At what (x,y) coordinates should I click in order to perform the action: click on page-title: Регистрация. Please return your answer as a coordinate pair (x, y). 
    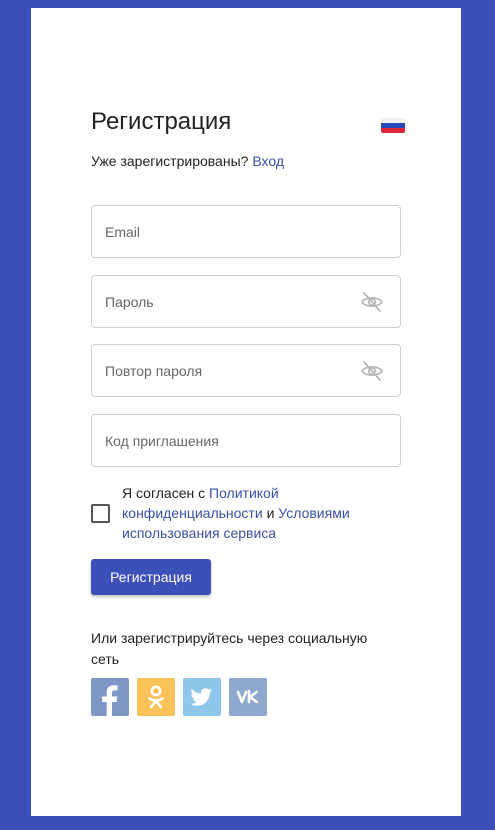
    Looking at the image, I should click on (161, 121).